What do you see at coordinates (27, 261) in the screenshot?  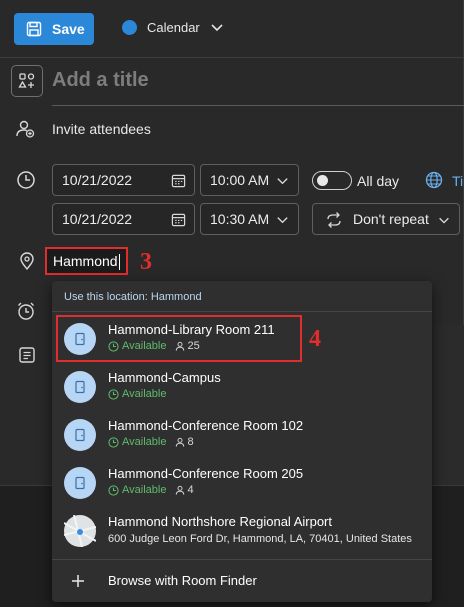 I see `location-pin-icon` at bounding box center [27, 261].